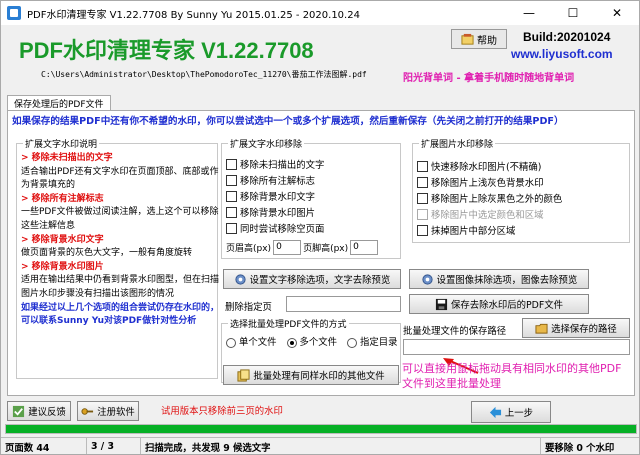  What do you see at coordinates (107, 253) in the screenshot?
I see `explain-paragraph: 做页面背景的灰色大文字，一般有角度旋转` at bounding box center [107, 253].